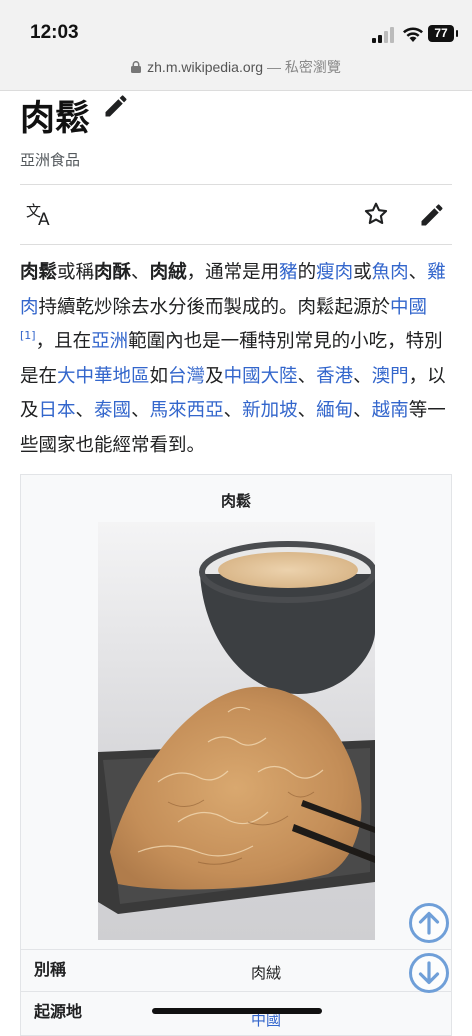 The image size is (472, 1036). What do you see at coordinates (265, 973) in the screenshot?
I see `infobox-value: 肉絨` at bounding box center [265, 973].